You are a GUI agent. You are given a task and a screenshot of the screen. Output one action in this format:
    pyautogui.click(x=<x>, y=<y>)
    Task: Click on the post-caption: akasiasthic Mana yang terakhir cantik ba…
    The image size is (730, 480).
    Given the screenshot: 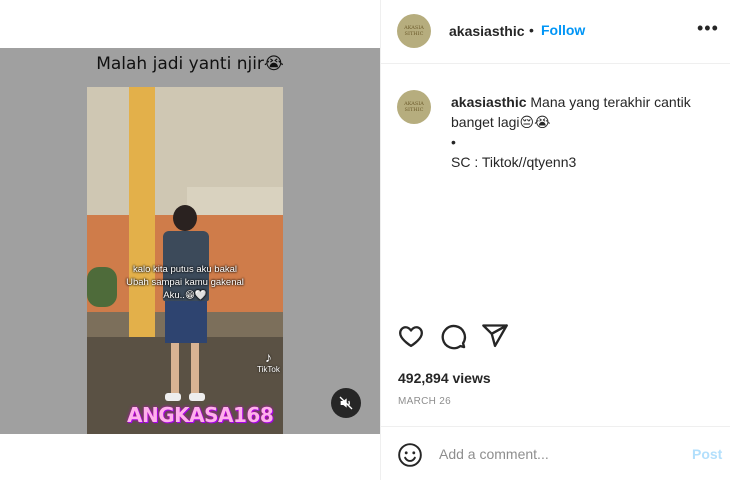 What is the action you would take?
    pyautogui.click(x=583, y=132)
    